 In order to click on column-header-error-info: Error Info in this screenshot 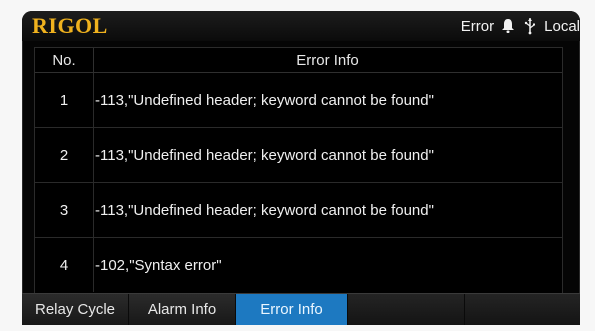, I will do `click(327, 60)`.